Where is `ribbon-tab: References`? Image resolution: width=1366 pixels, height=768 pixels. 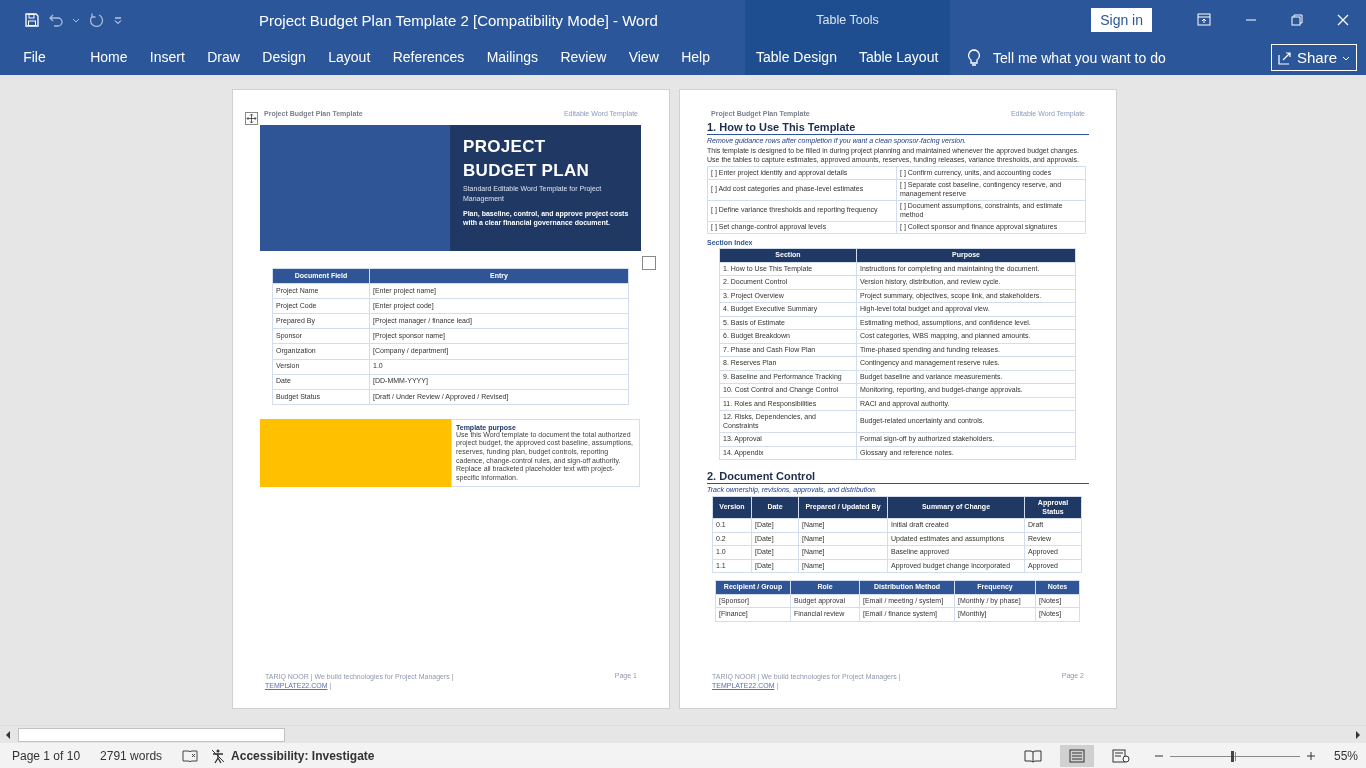 ribbon-tab: References is located at coordinates (428, 57).